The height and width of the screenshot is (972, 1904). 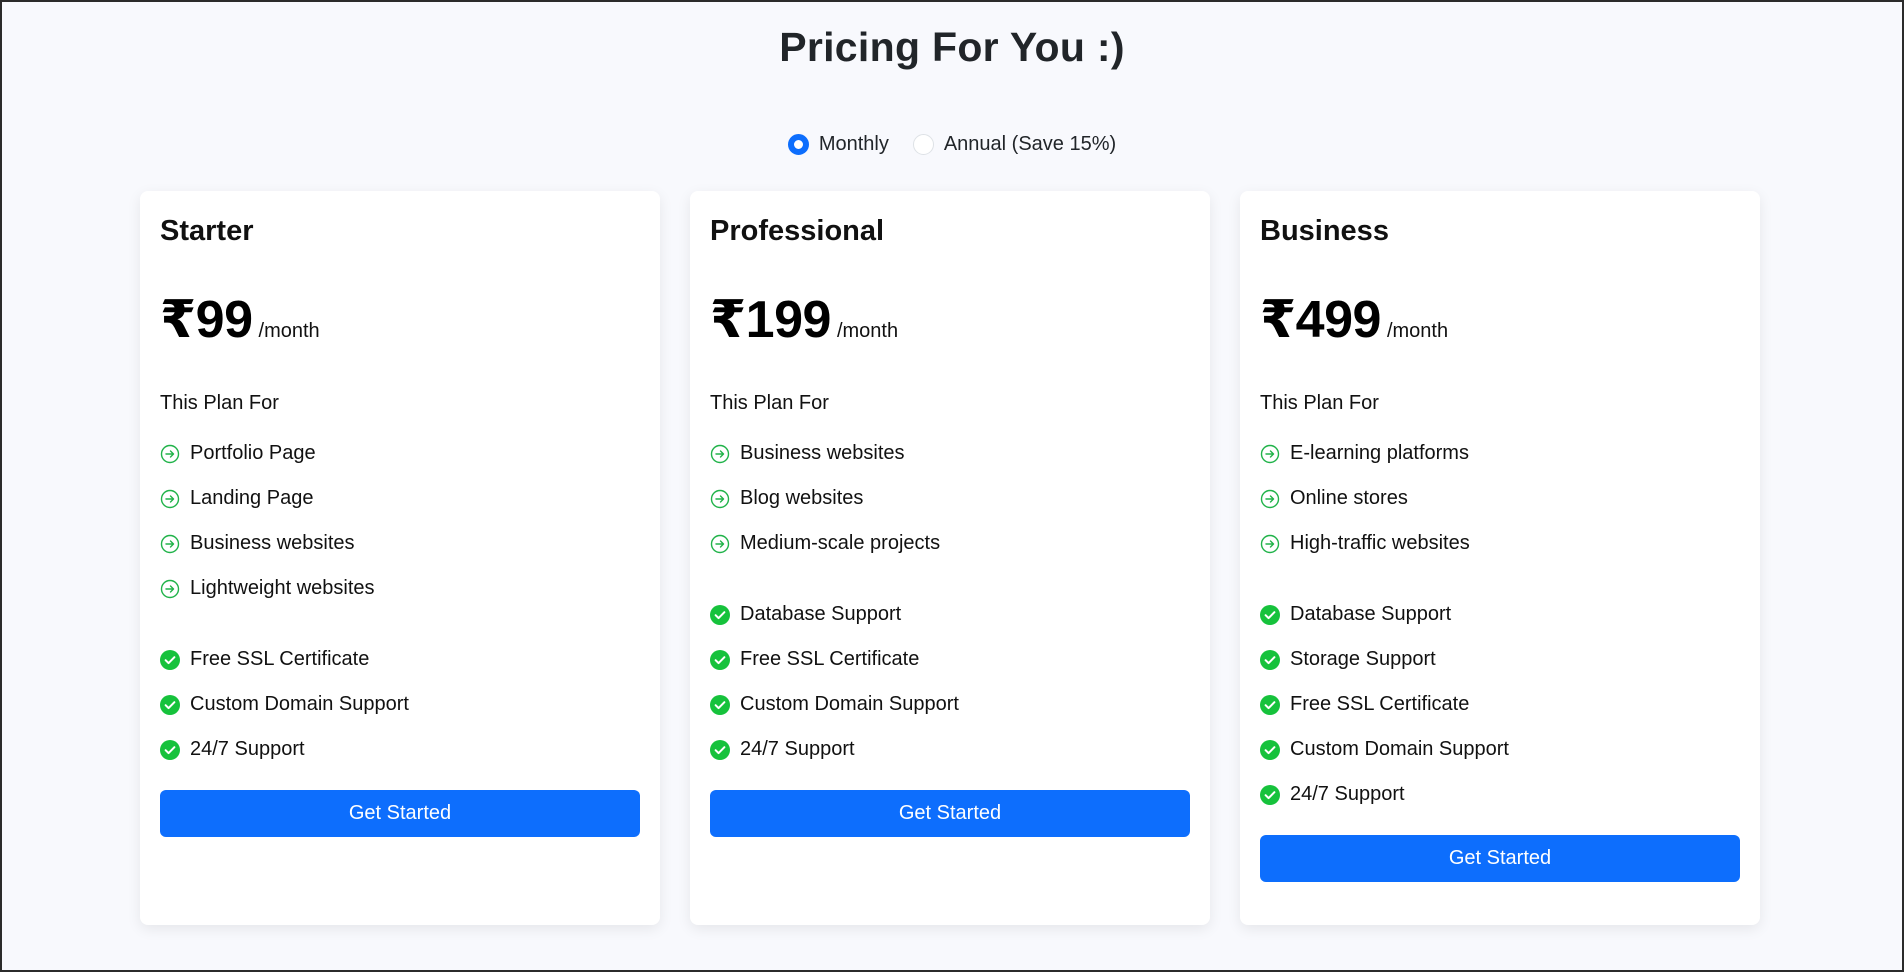 What do you see at coordinates (1500, 659) in the screenshot?
I see `feature-item: Storage Support` at bounding box center [1500, 659].